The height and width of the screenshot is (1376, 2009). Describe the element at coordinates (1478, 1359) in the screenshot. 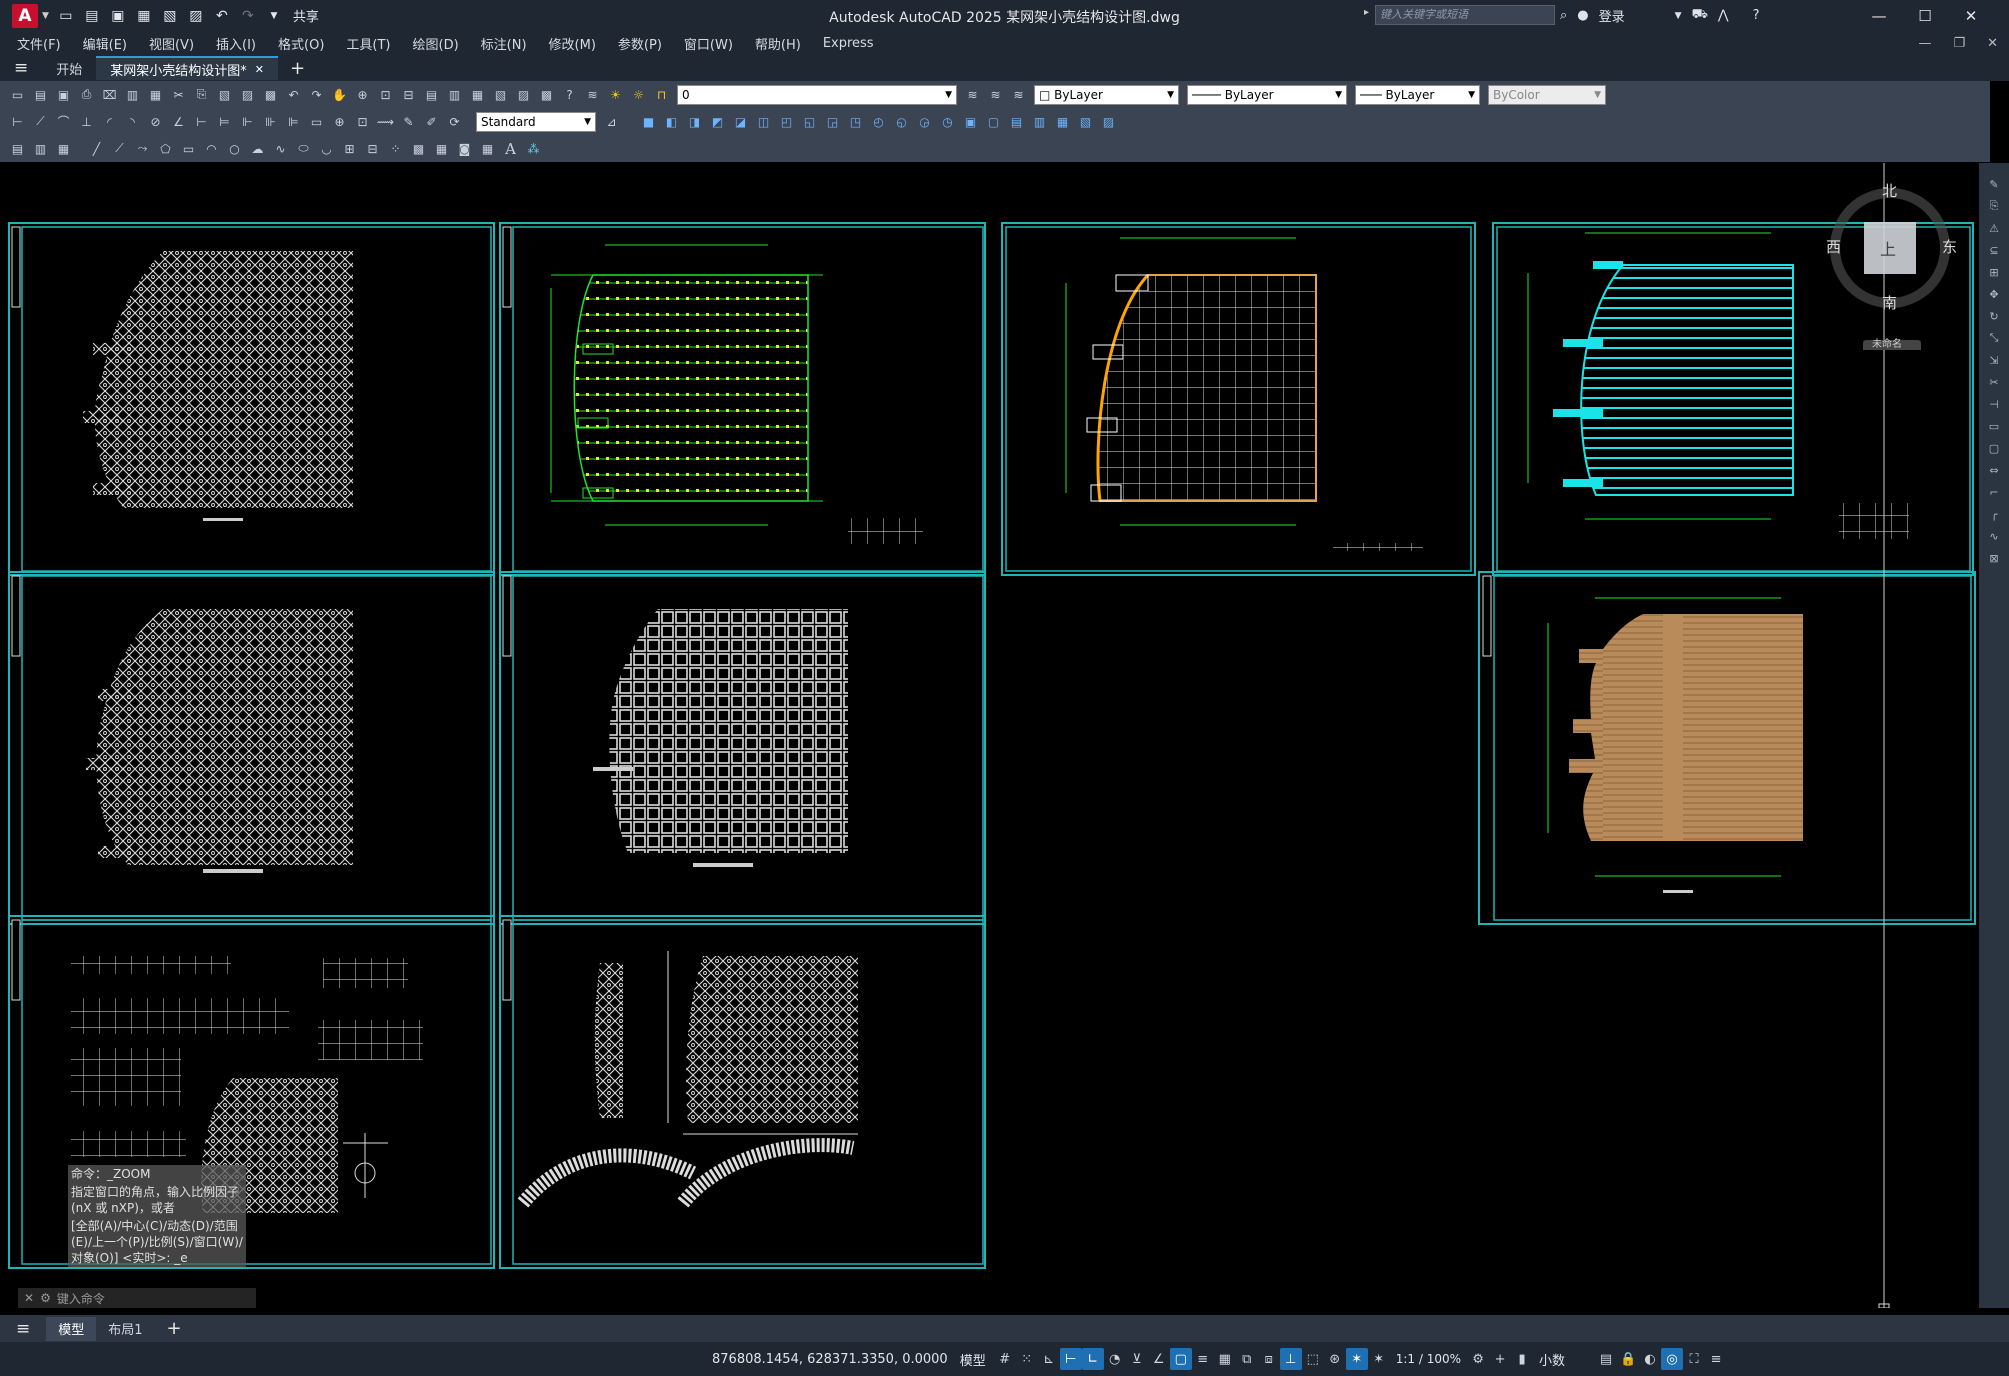

I see `workspace-gear-icon: ⚙` at that location.